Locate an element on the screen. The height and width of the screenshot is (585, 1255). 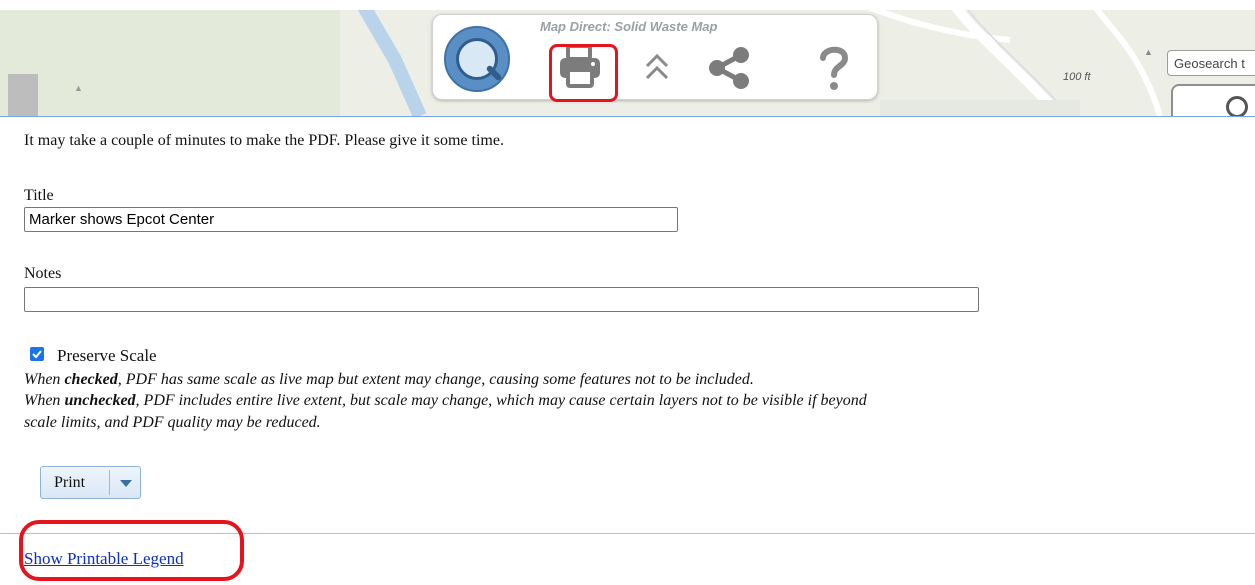
geosearch-input: Geosearch t is located at coordinates (1211, 63).